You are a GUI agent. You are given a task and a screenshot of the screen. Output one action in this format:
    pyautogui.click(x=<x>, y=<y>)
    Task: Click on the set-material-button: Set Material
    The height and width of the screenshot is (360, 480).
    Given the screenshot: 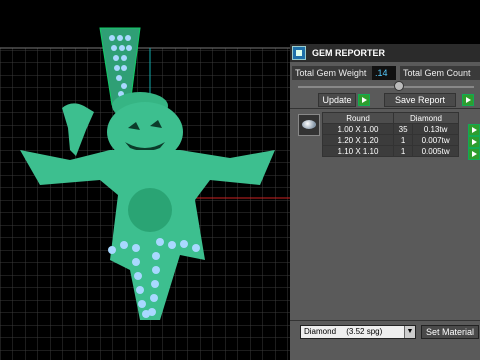 What is the action you would take?
    pyautogui.click(x=450, y=332)
    